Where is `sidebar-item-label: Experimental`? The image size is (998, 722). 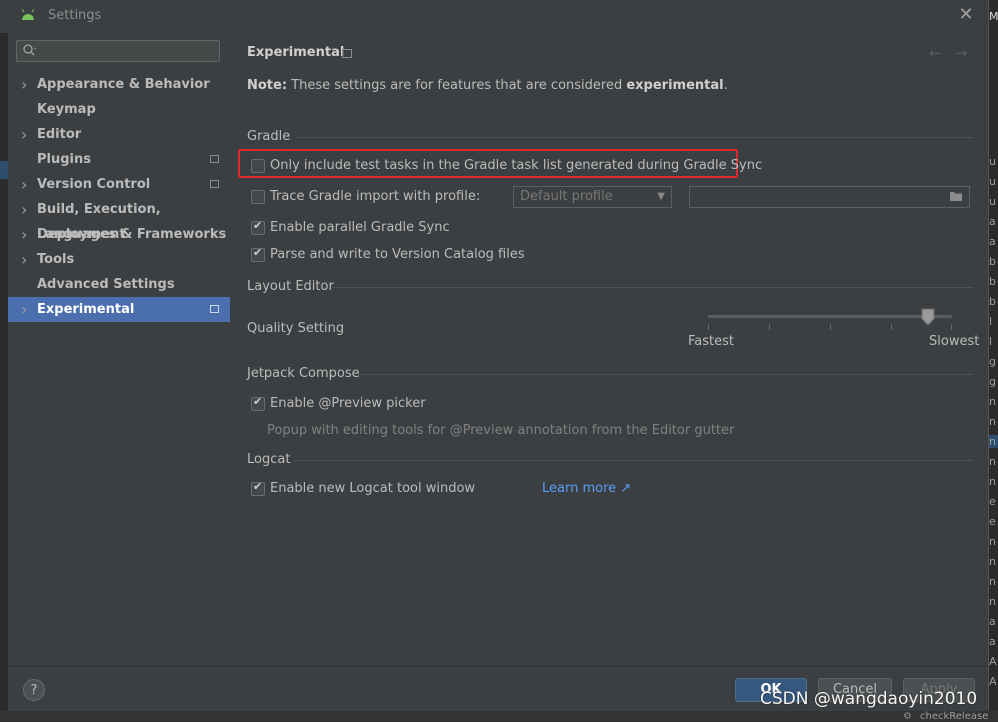 sidebar-item-label: Experimental is located at coordinates (86, 309).